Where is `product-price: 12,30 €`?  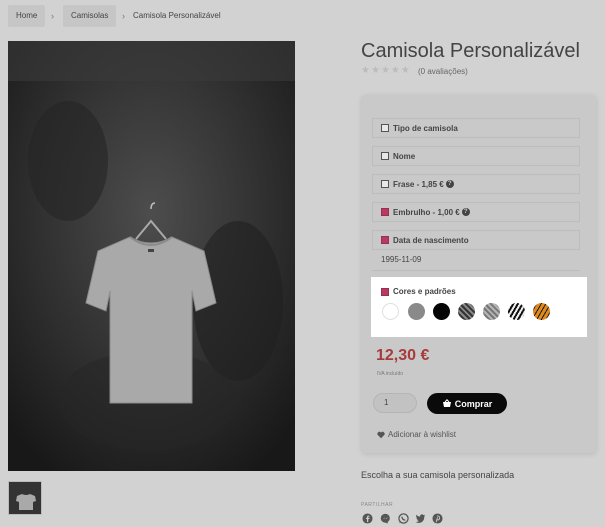
product-price: 12,30 € is located at coordinates (403, 355).